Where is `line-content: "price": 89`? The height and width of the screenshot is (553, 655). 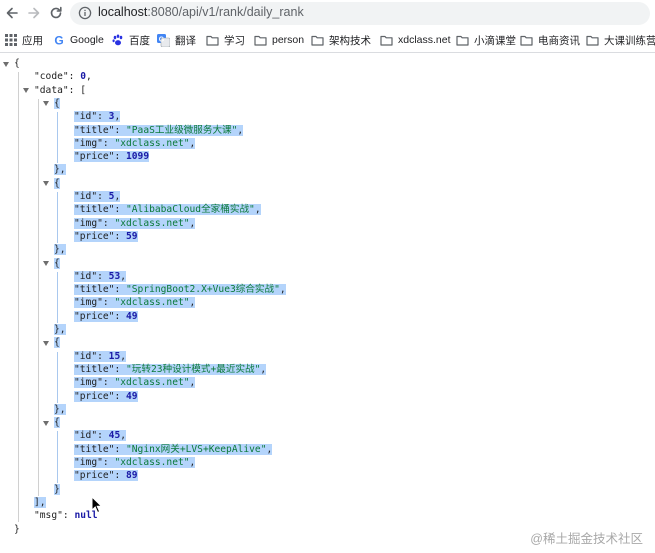 line-content: "price": 89 is located at coordinates (106, 476).